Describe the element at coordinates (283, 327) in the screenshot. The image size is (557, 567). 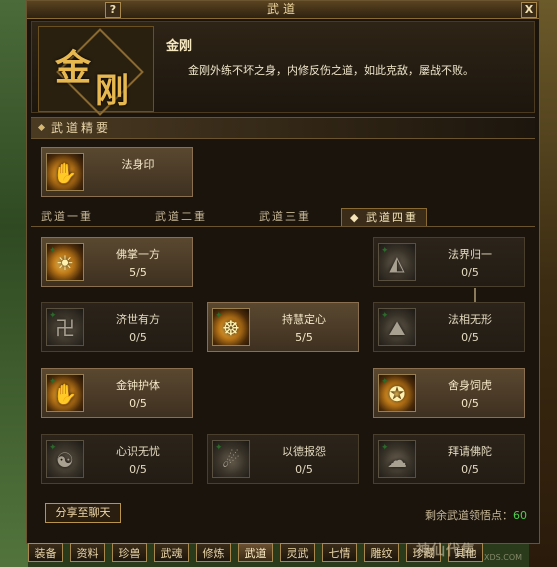
I see `skill-card-chihui: ✦ ☸ 持慧定心 5/5` at that location.